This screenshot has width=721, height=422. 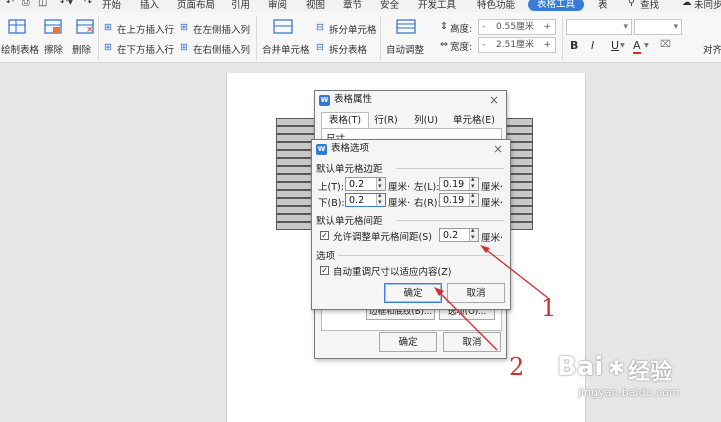 I want to click on annotation-2: 2, so click(x=517, y=367).